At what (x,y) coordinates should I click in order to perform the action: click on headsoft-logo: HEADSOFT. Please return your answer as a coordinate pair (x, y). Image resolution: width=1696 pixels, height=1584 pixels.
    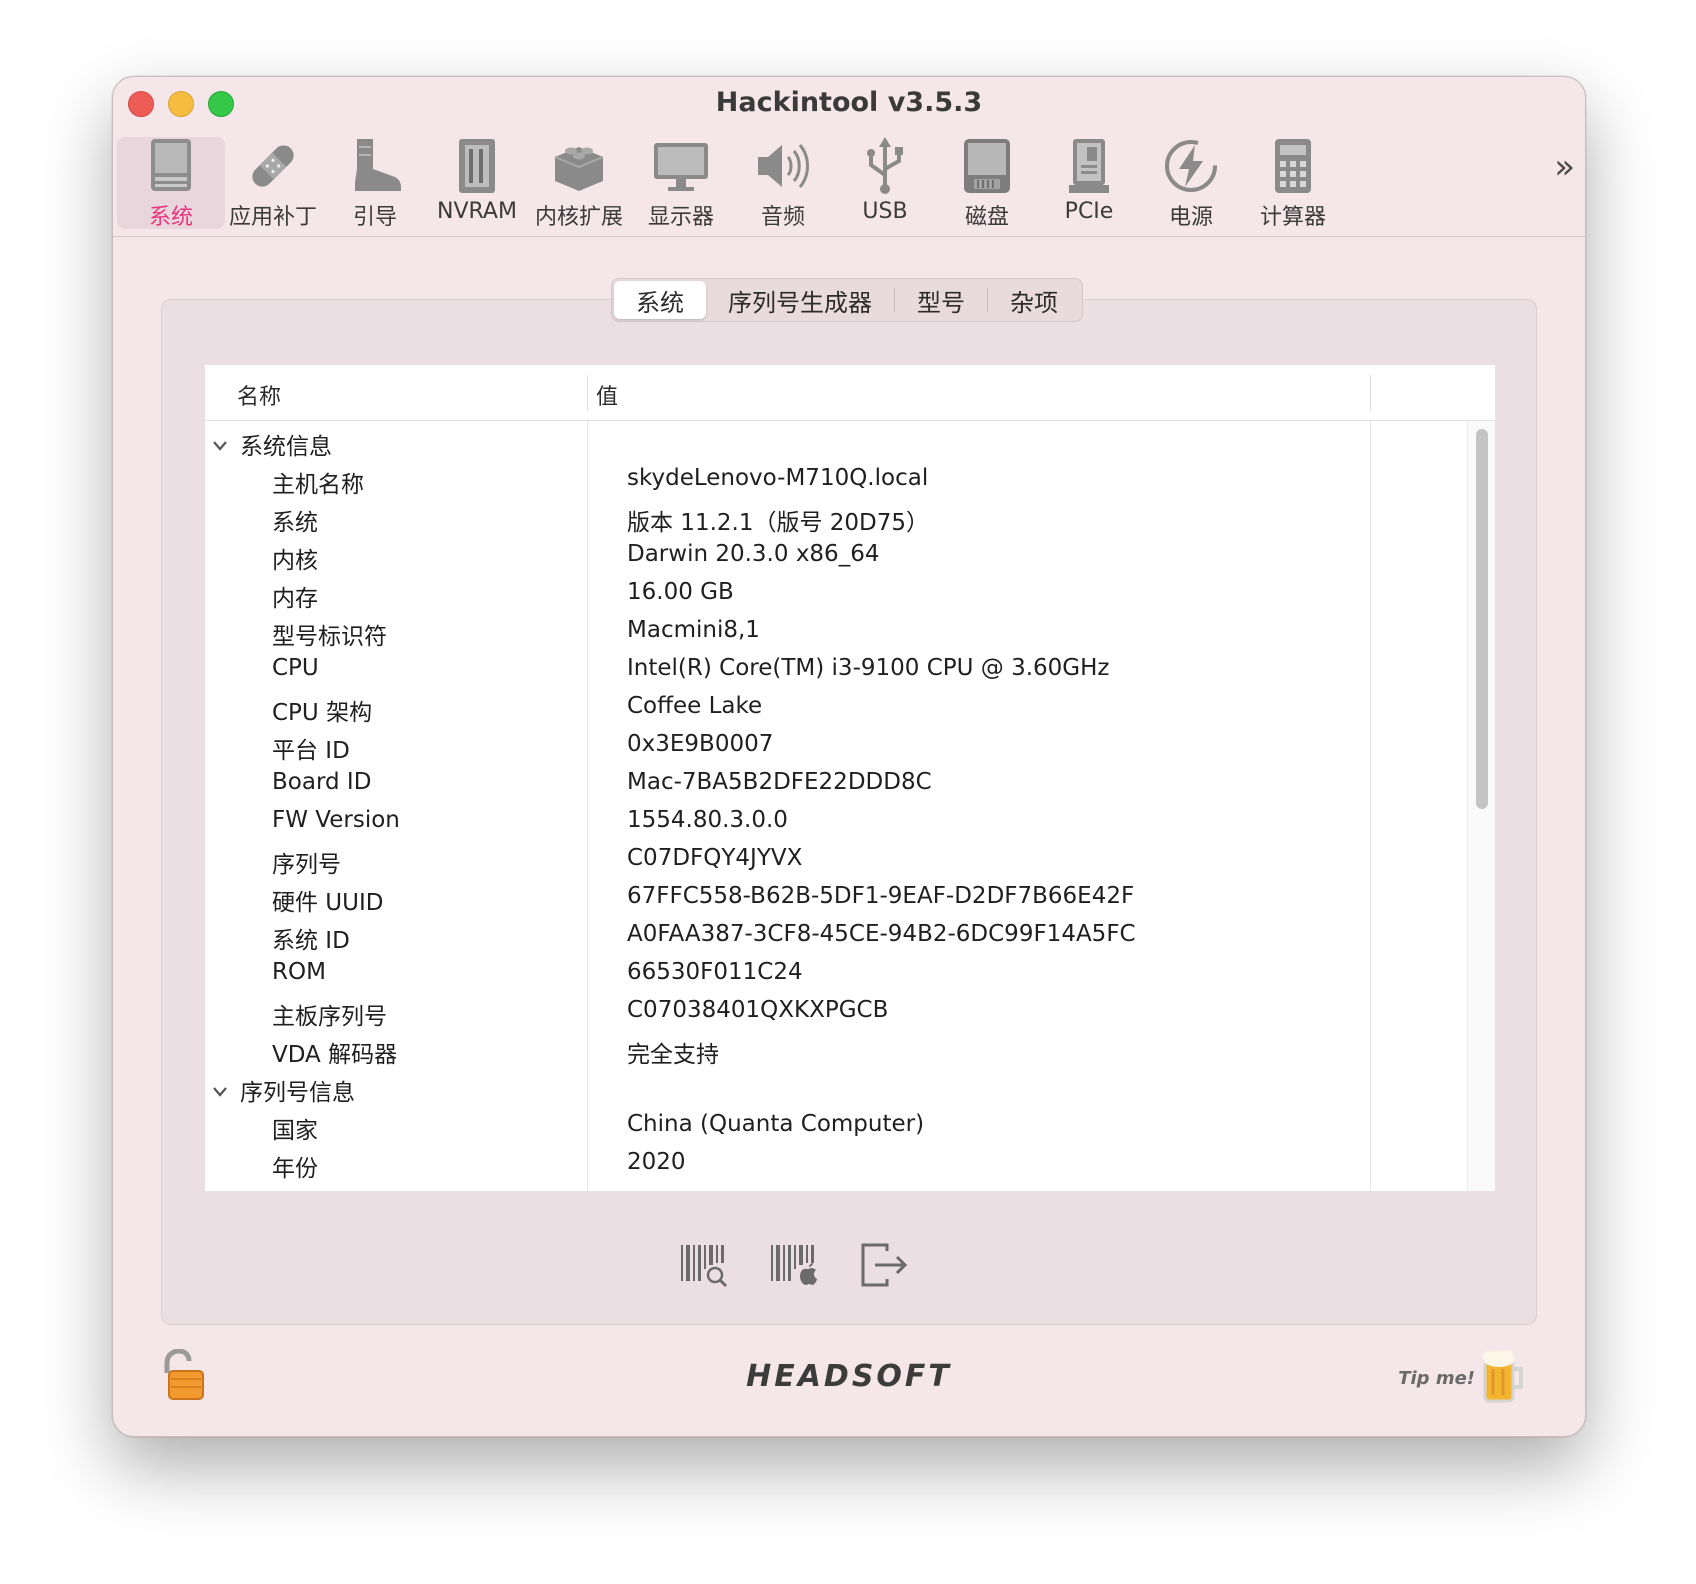
    Looking at the image, I should click on (849, 1376).